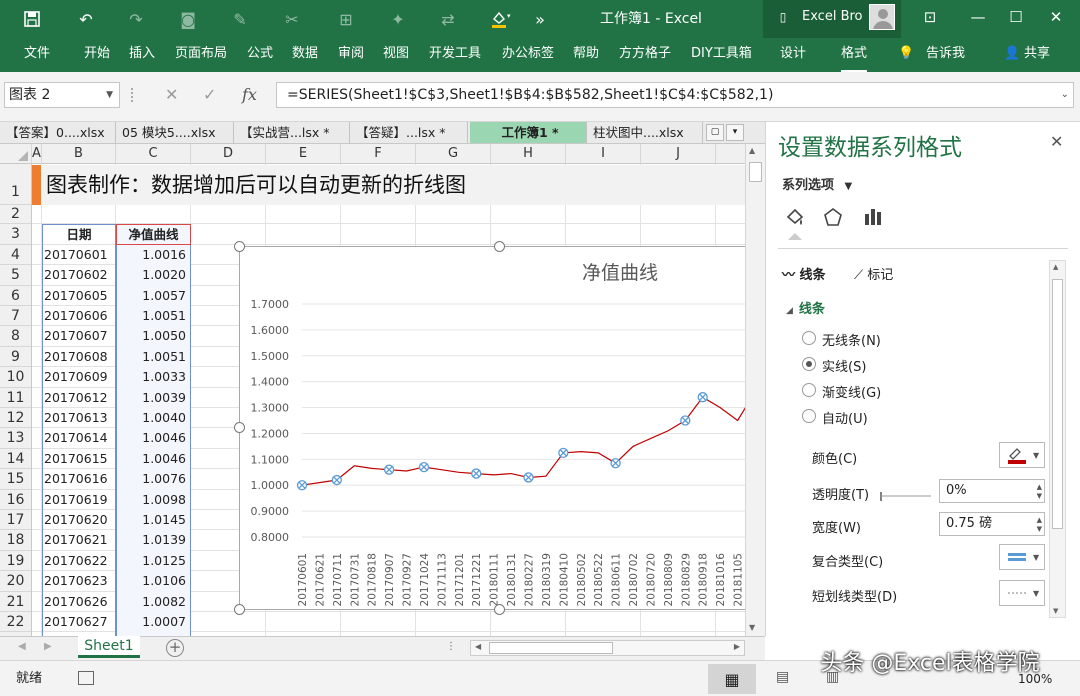 This screenshot has width=1080, height=696. What do you see at coordinates (59, 132) in the screenshot?
I see `workbook-tab: 【答案】0....xlsx` at bounding box center [59, 132].